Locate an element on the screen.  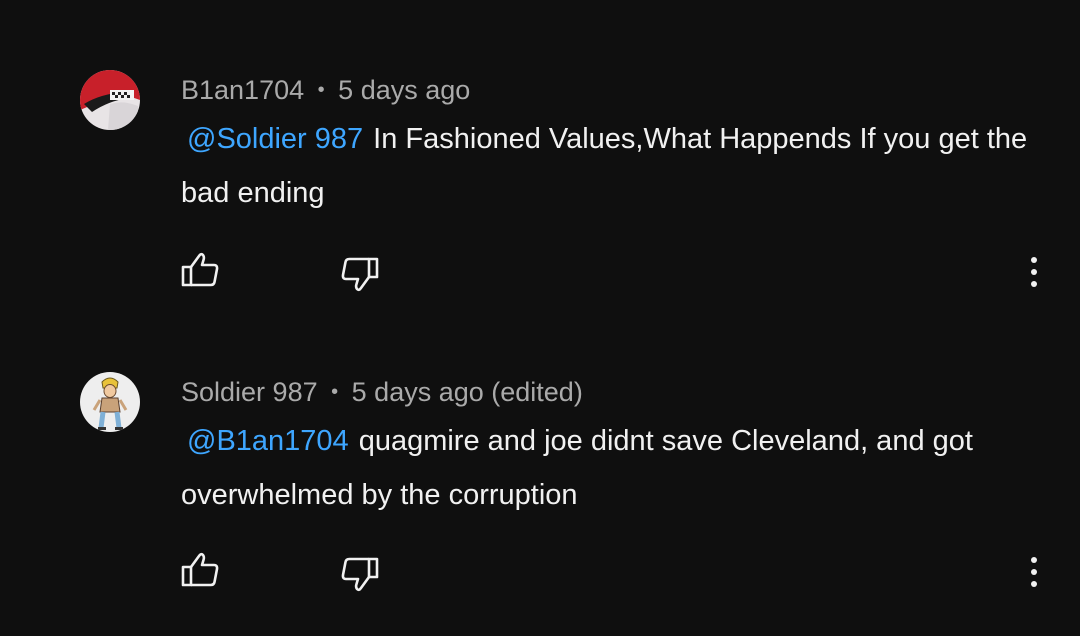
comment-meta: Soldier 987 • 5 days ago (edited) is located at coordinates (382, 392).